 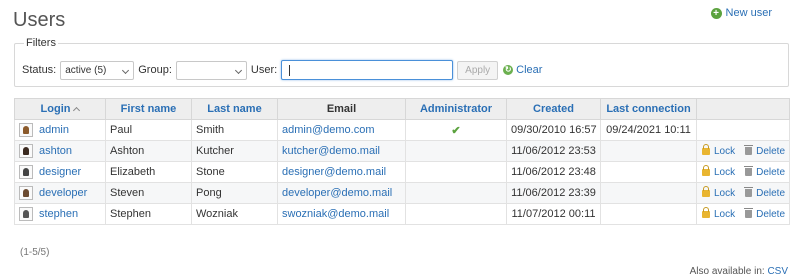 I want to click on column-header-last-connection: Last connection, so click(x=648, y=109).